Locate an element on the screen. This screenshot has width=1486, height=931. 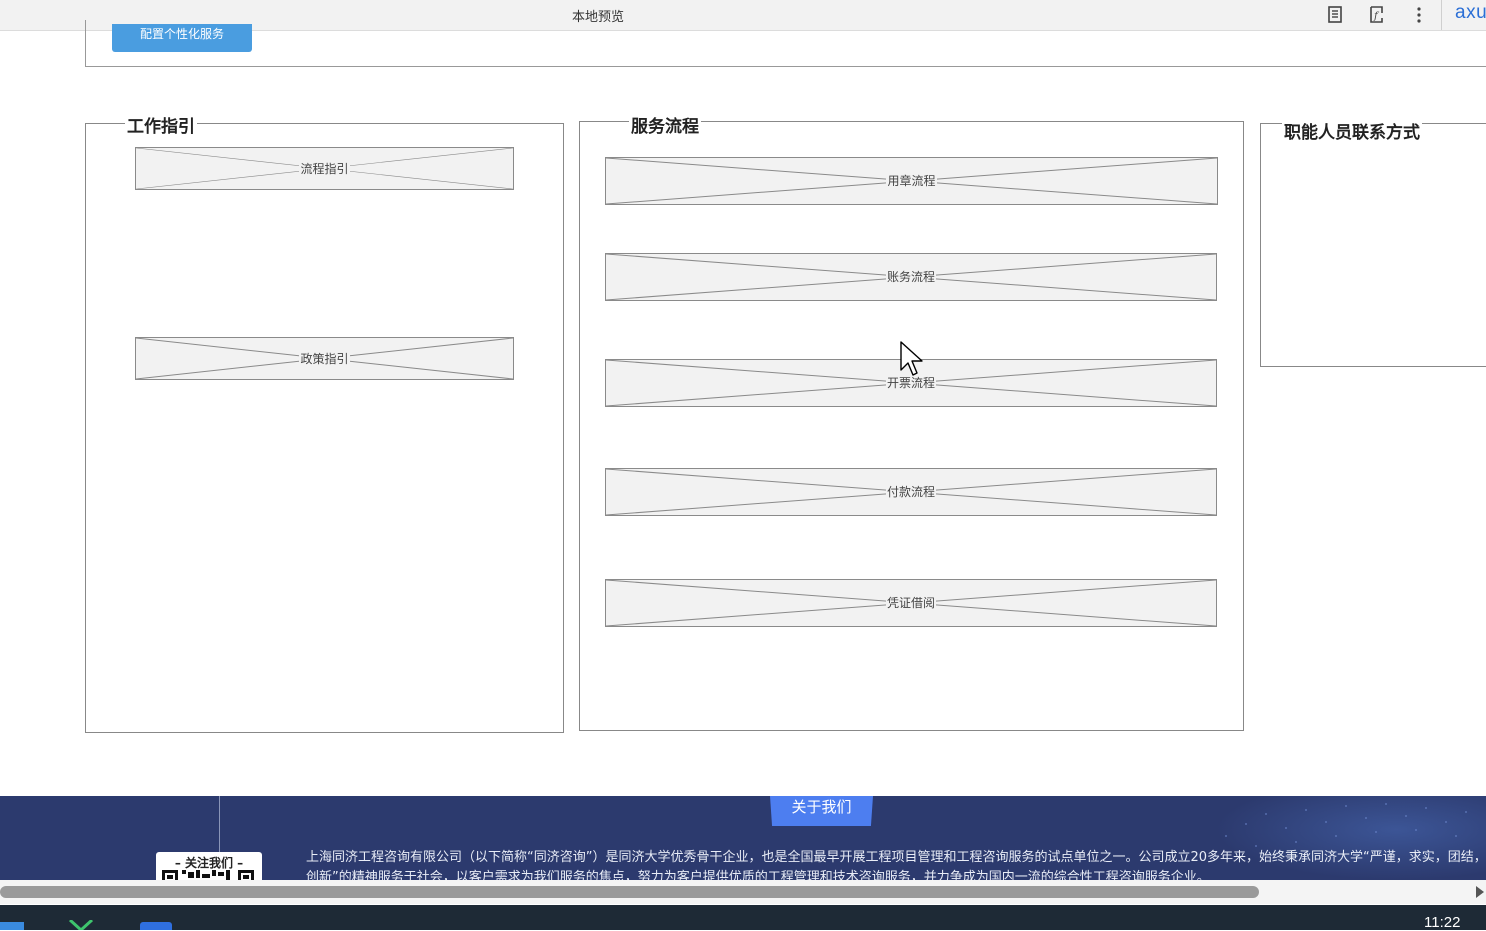
policy-guide-placeholder: 政策指引 is located at coordinates (324, 358).